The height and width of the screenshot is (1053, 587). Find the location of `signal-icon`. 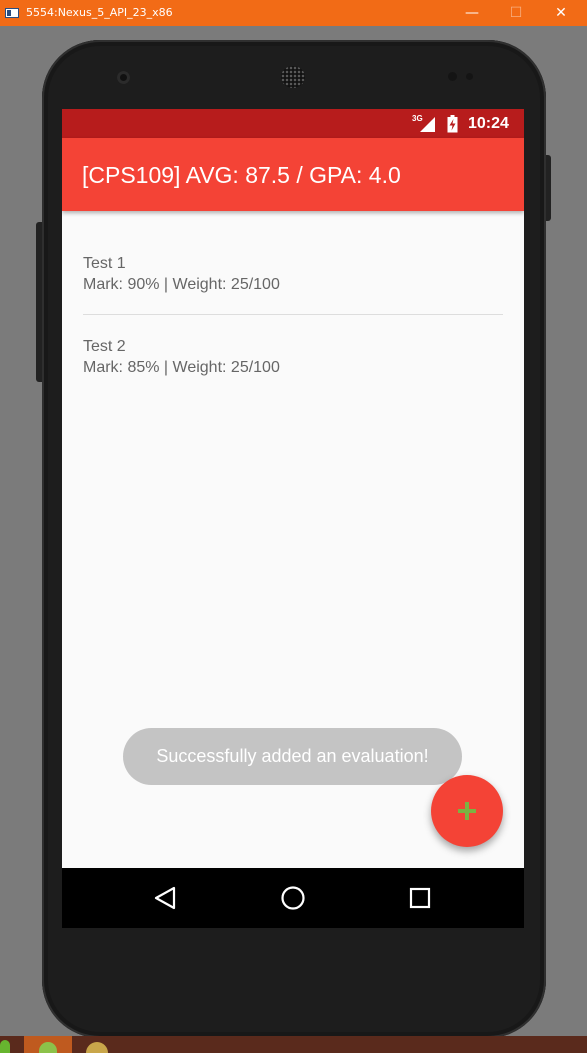

signal-icon is located at coordinates (427, 124).